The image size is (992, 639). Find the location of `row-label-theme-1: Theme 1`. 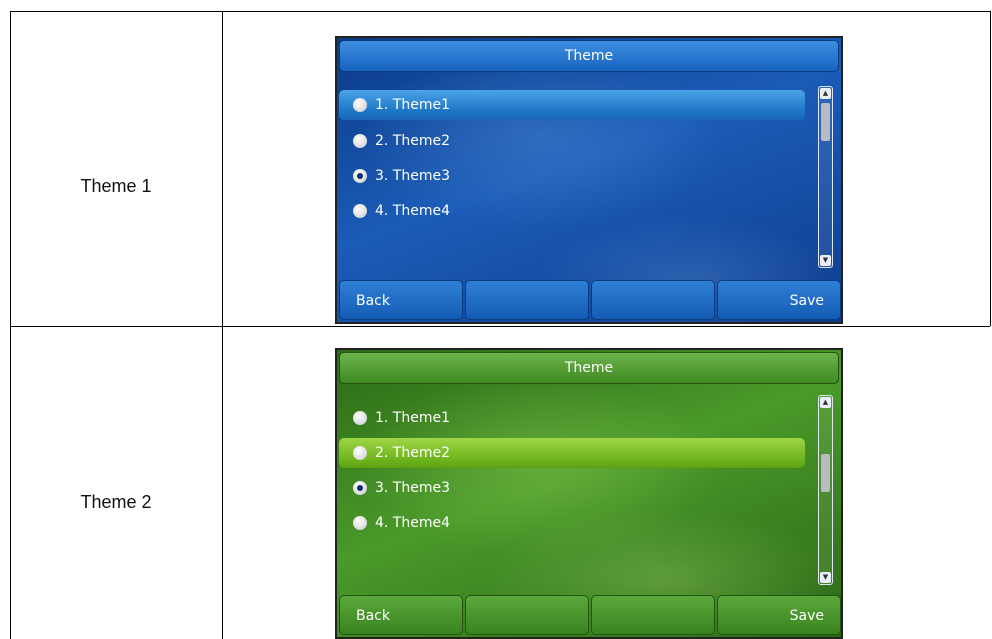

row-label-theme-1: Theme 1 is located at coordinates (116, 186).